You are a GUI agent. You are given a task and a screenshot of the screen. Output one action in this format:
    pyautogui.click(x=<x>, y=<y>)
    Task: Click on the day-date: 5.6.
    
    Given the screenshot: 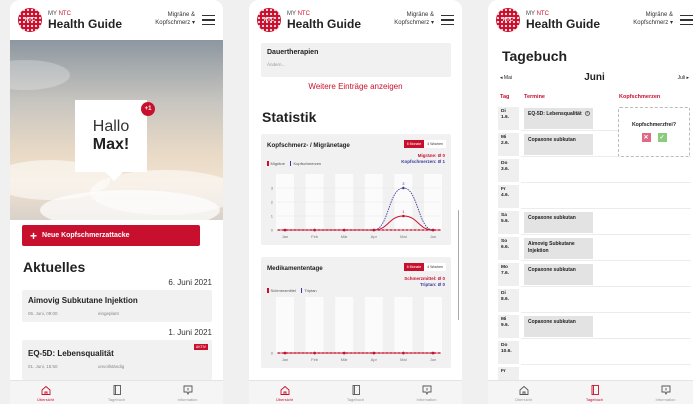 What is the action you would take?
    pyautogui.click(x=505, y=222)
    